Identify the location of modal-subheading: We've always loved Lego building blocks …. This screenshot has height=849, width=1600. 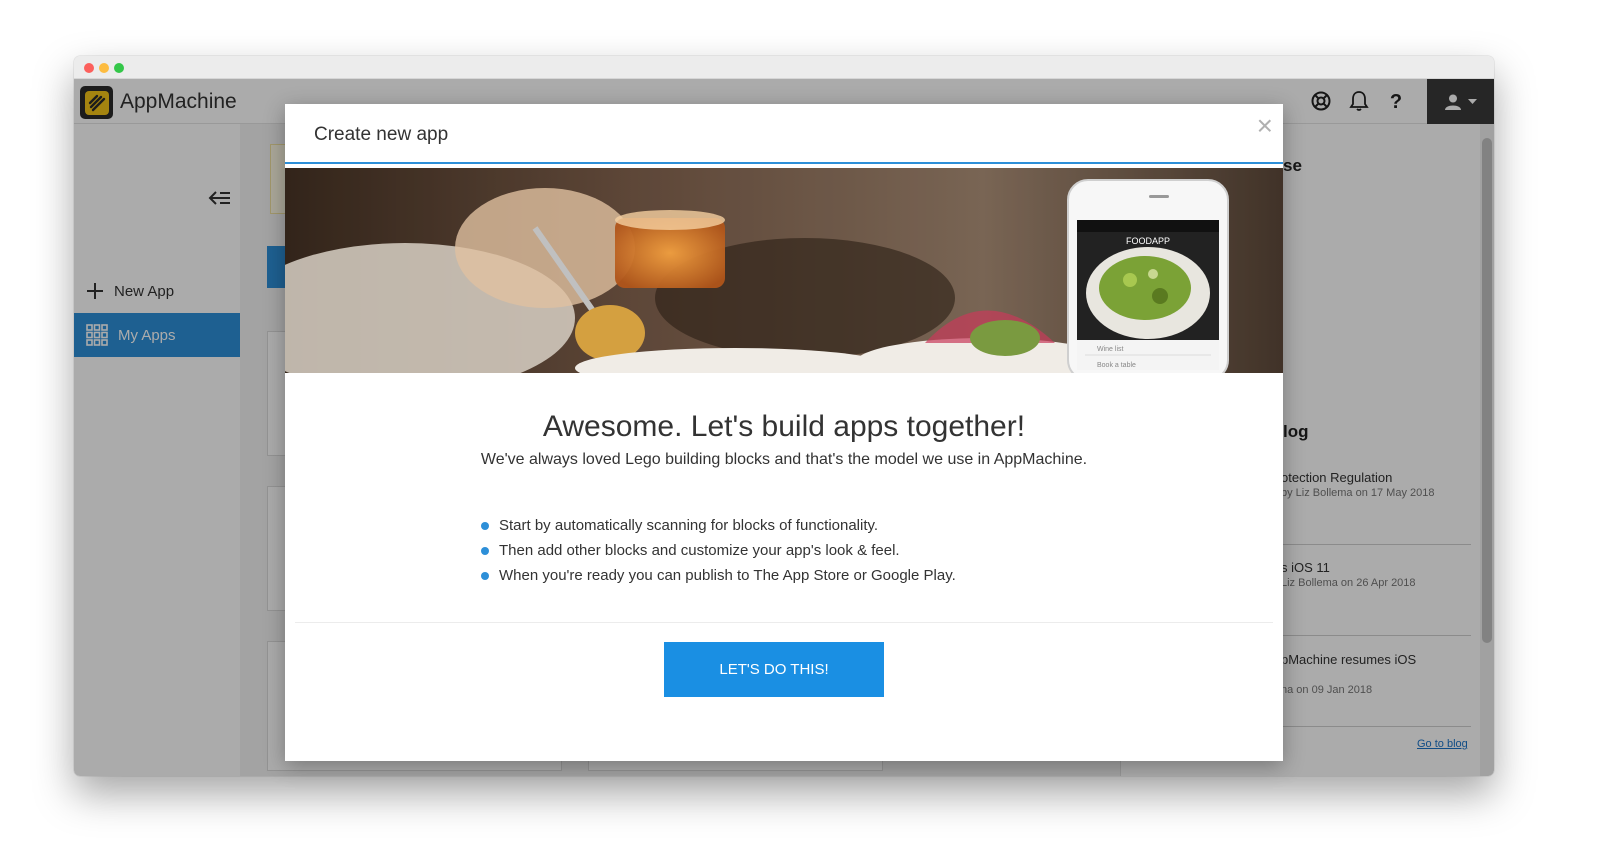
(784, 459).